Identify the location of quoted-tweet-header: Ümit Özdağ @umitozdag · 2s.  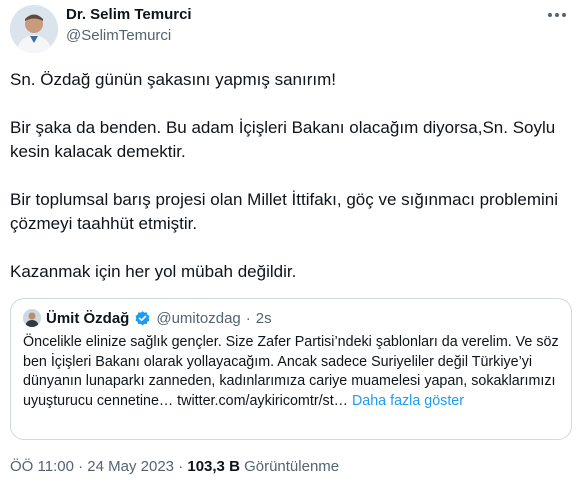
(147, 318).